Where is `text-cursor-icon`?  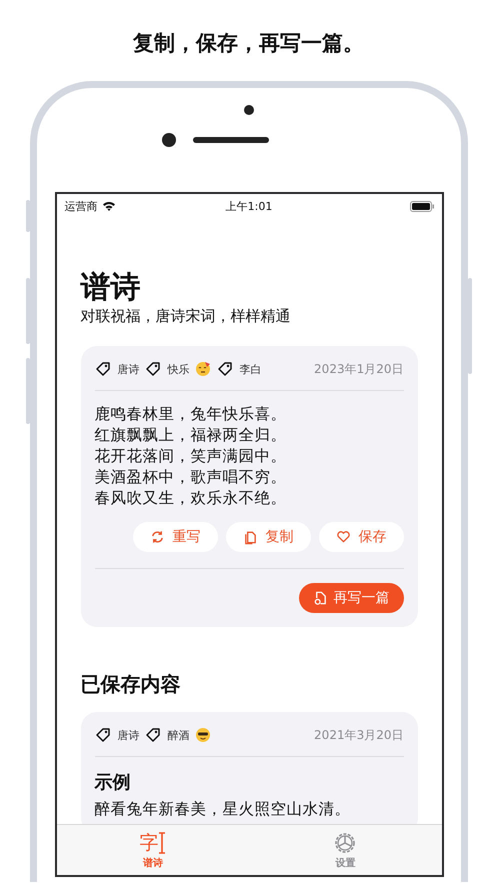
text-cursor-icon is located at coordinates (162, 843).